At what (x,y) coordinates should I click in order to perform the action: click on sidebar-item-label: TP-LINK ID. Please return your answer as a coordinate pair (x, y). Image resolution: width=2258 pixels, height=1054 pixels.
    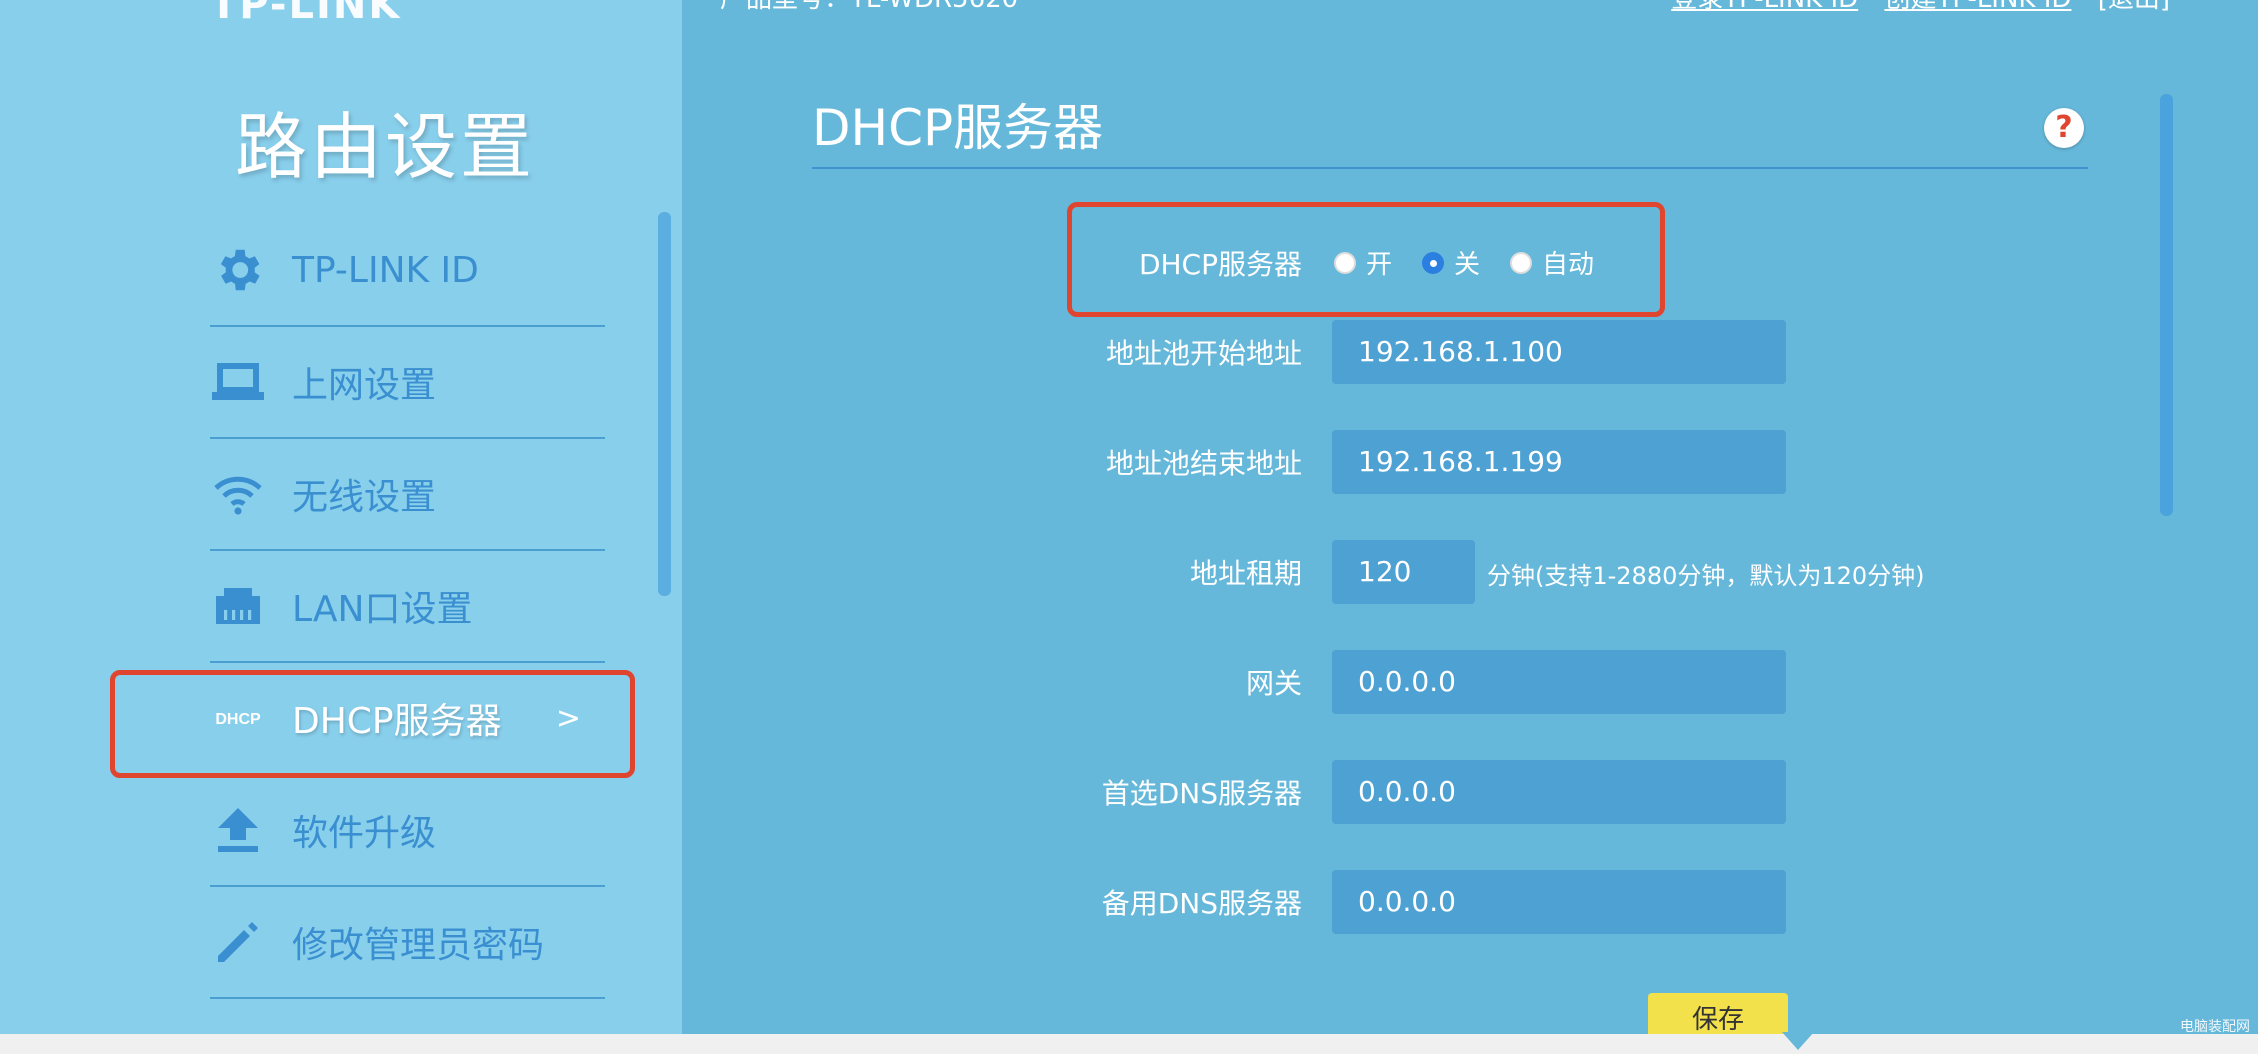
    Looking at the image, I should click on (385, 270).